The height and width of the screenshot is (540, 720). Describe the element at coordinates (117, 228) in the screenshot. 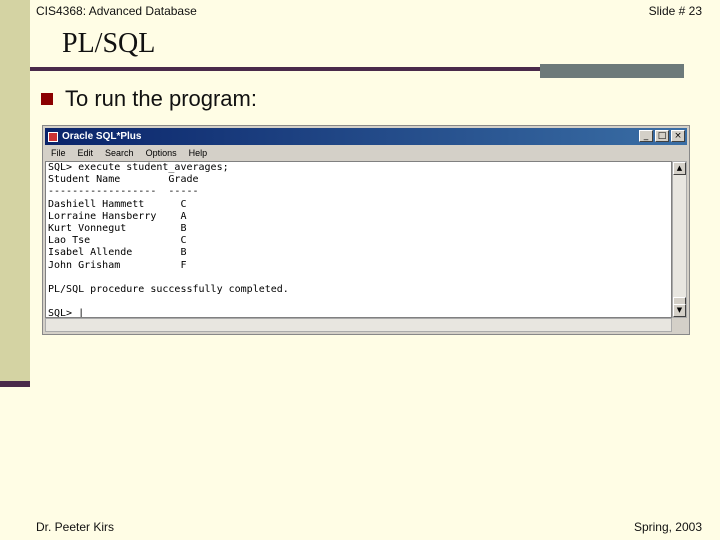

I see `console-line: Kurt Vonnegut B` at that location.